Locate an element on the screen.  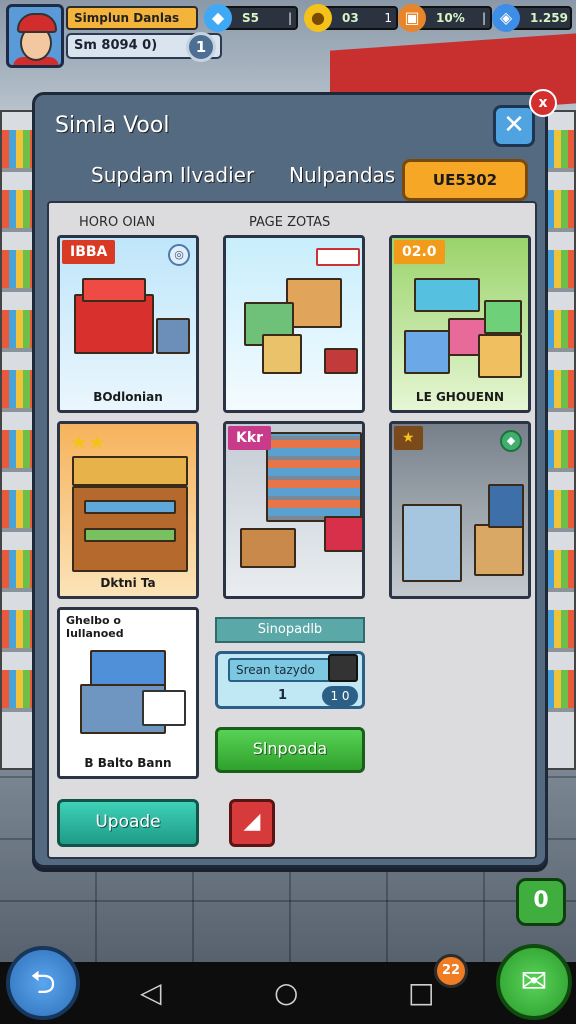
card-tag: IBBA is located at coordinates (89, 252).